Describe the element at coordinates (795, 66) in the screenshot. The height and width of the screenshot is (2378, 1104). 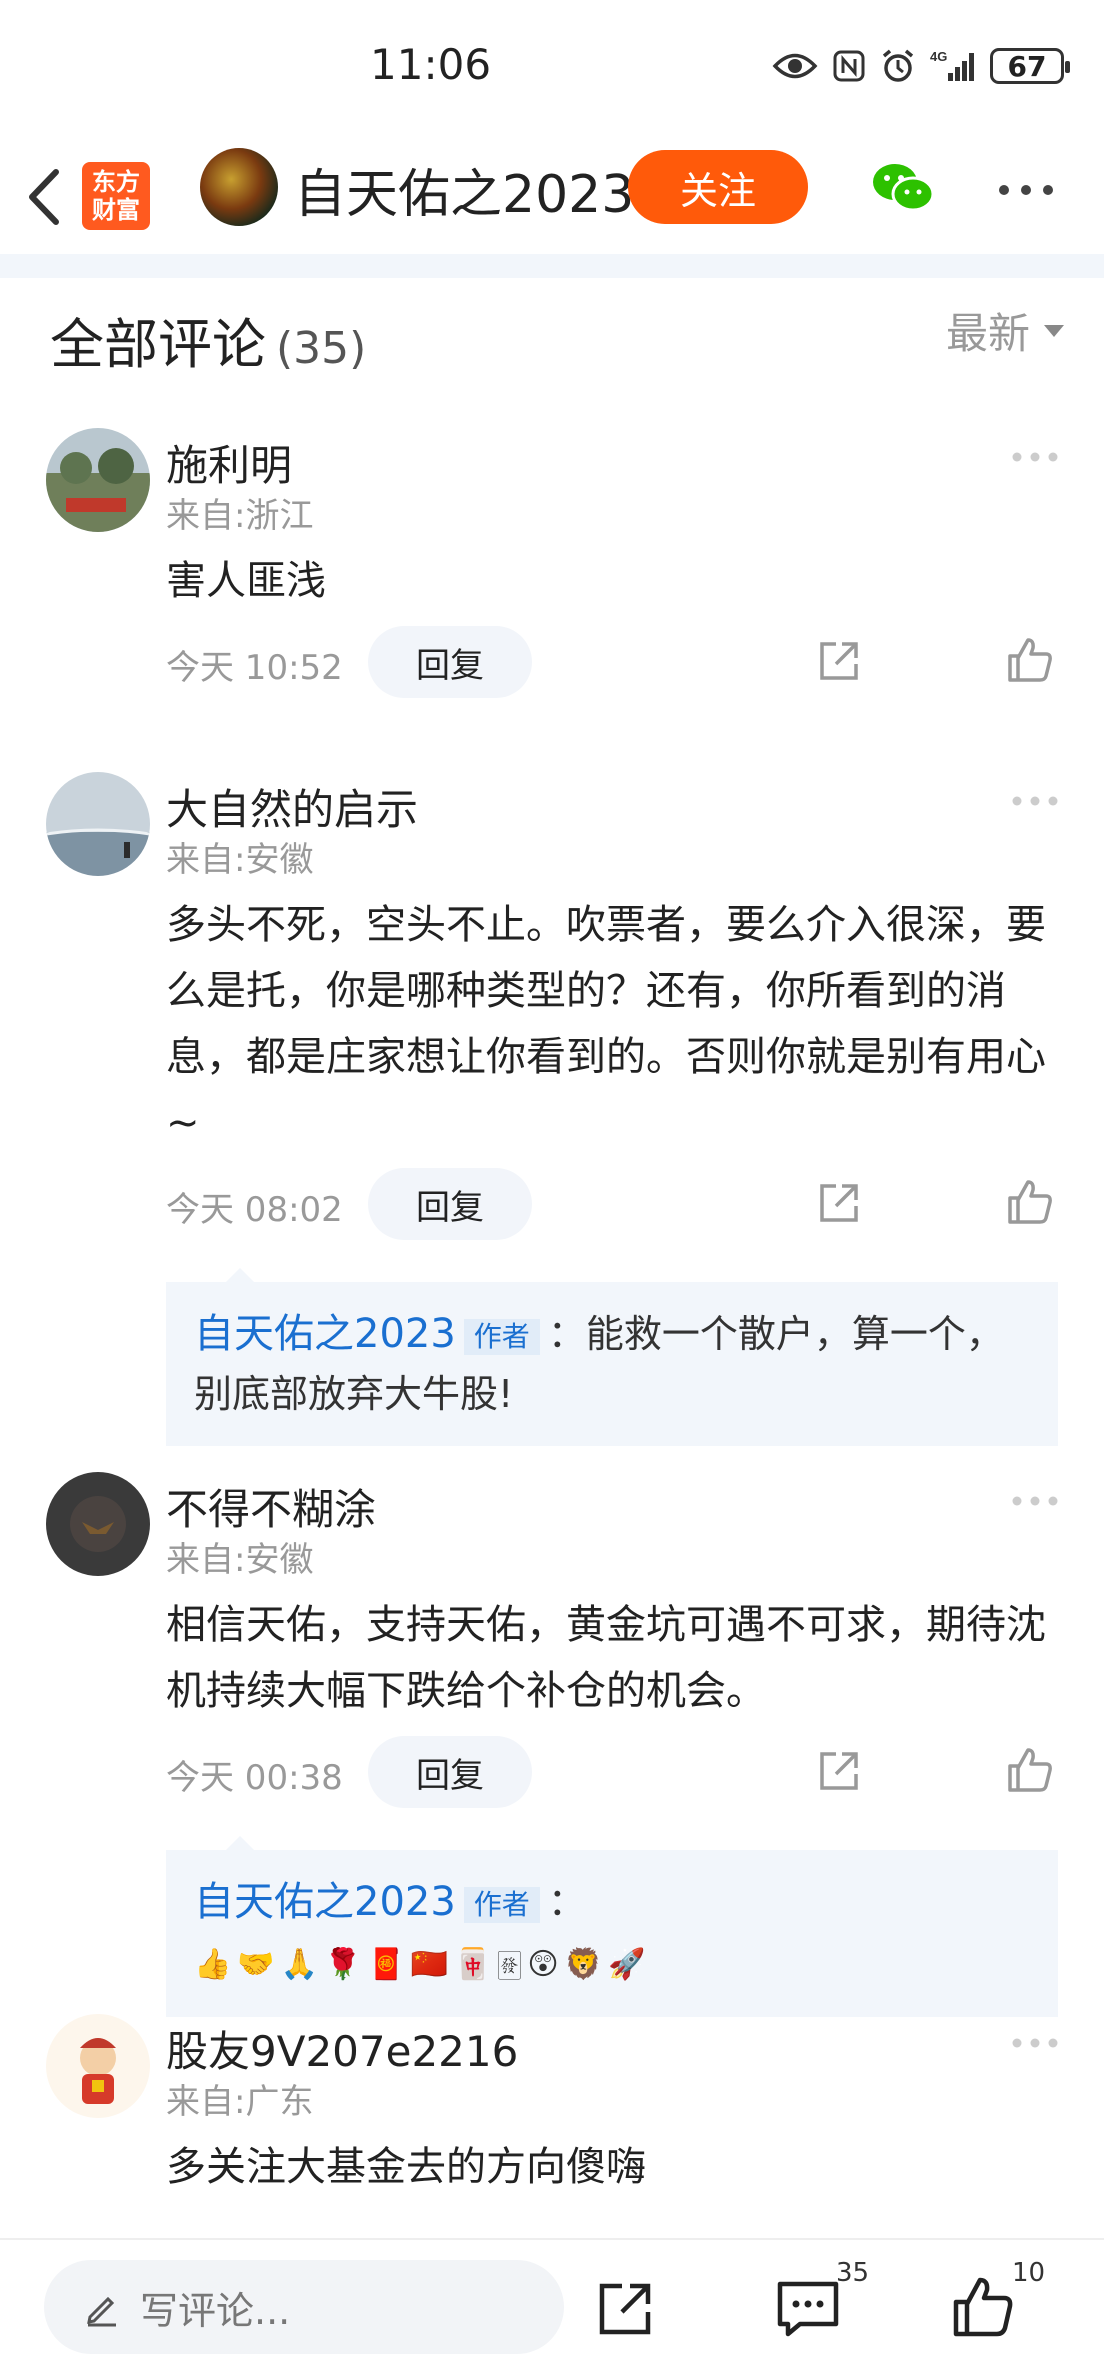
I see `eye-icon` at that location.